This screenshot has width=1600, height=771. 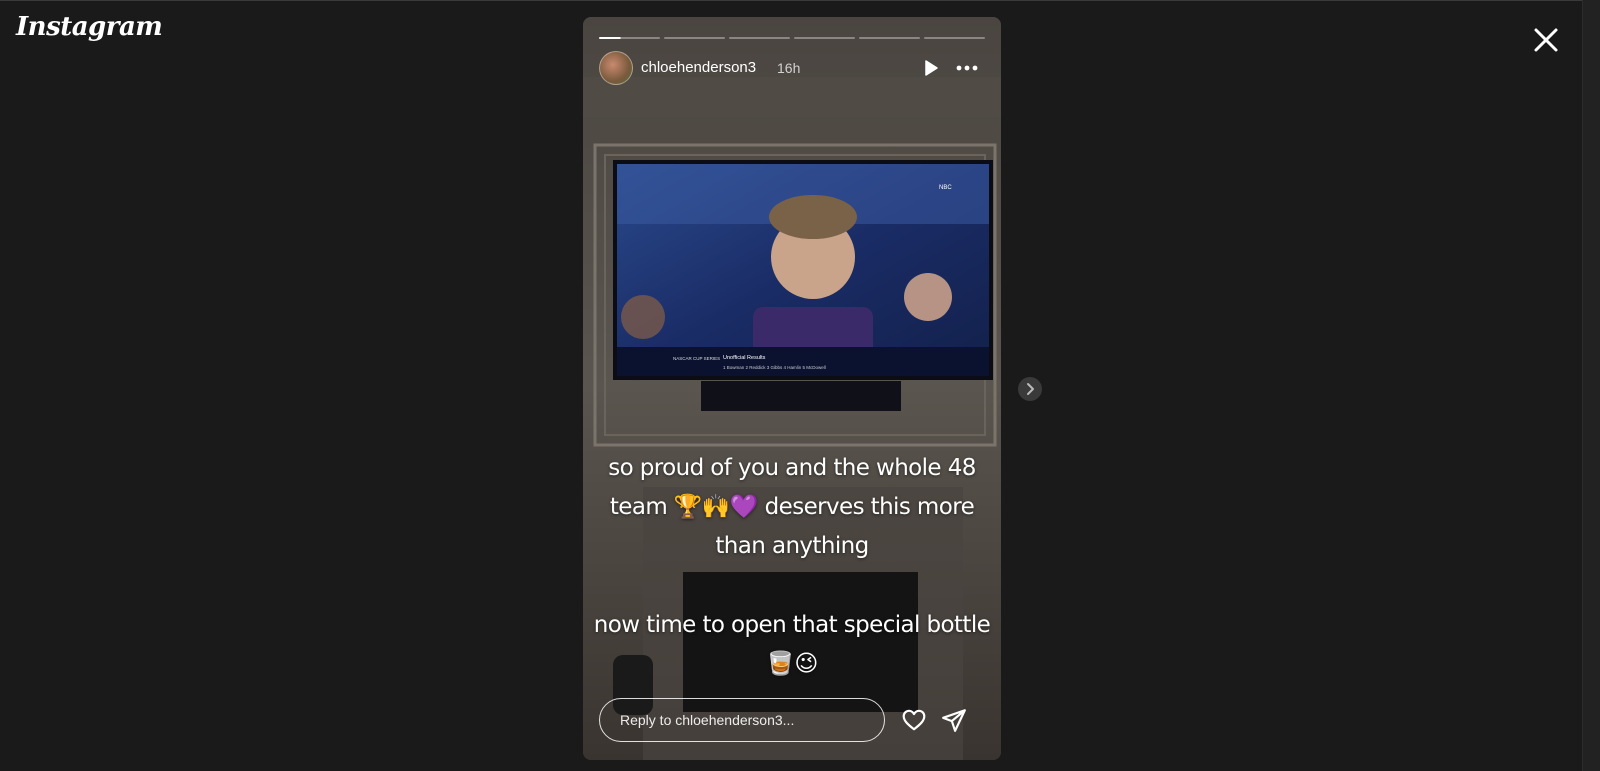 What do you see at coordinates (89, 27) in the screenshot?
I see `instagram-logo: Instagram` at bounding box center [89, 27].